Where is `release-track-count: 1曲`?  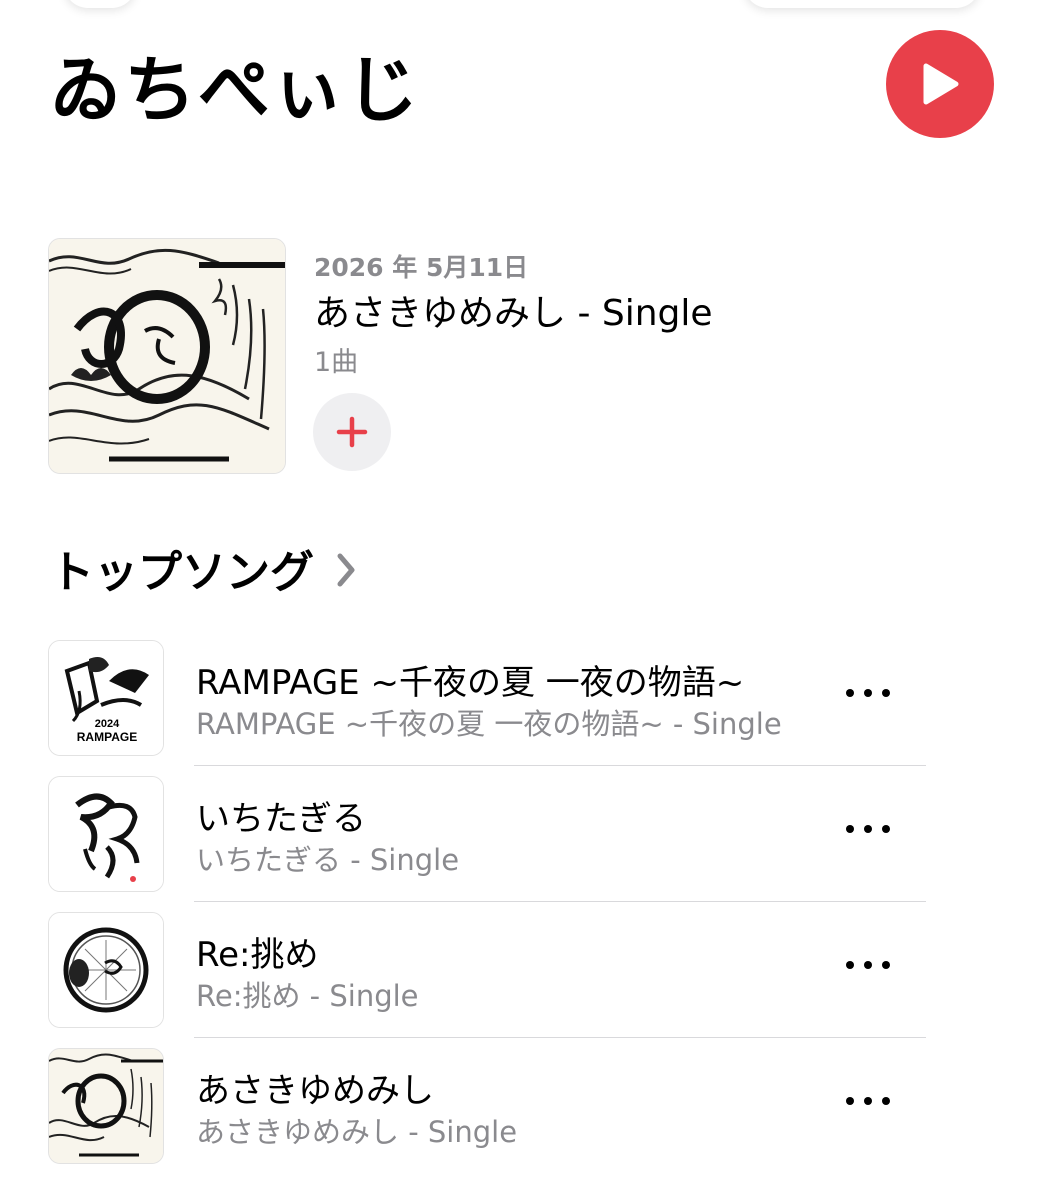 release-track-count: 1曲 is located at coordinates (336, 362).